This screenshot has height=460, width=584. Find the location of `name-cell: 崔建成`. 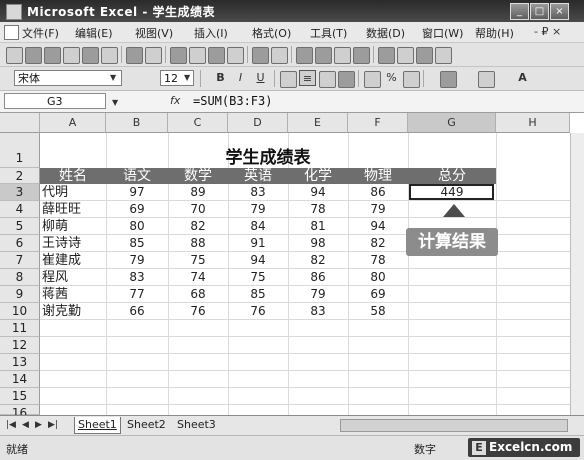

name-cell: 崔建成 is located at coordinates (61, 260).